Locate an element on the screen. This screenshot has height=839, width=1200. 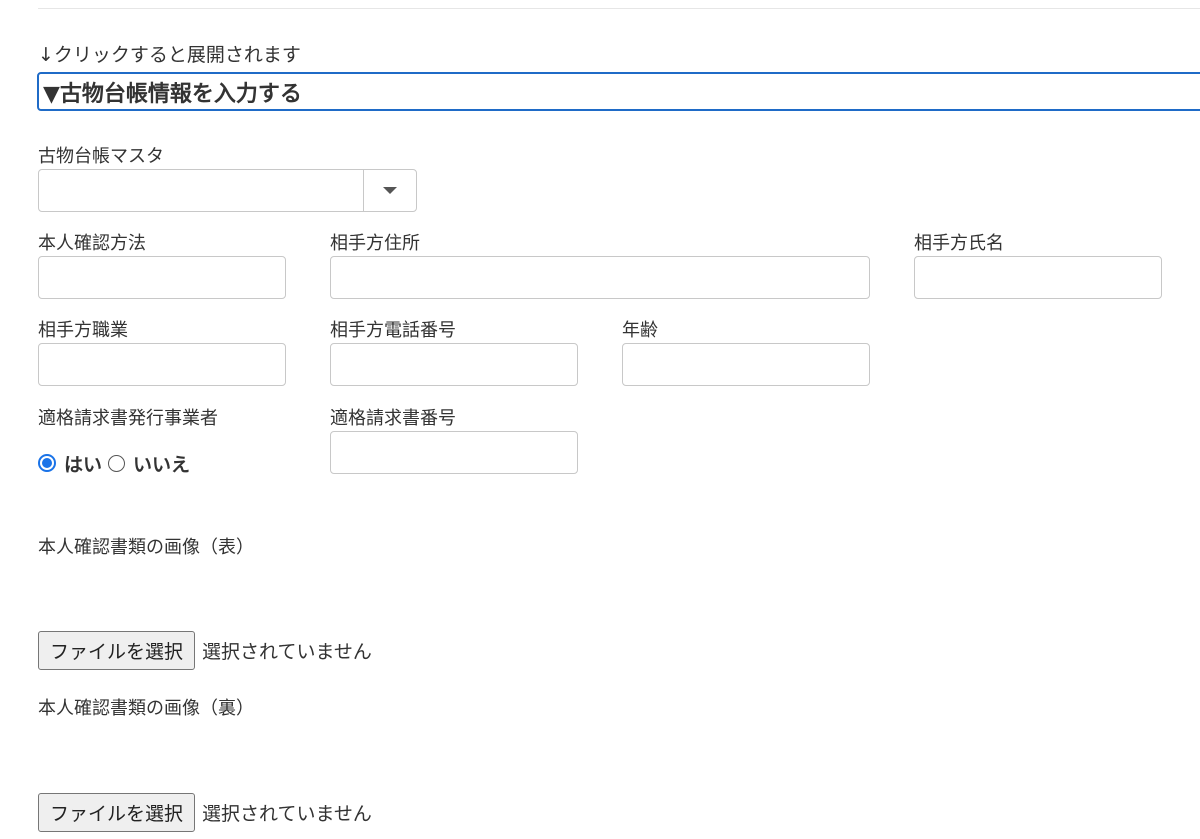
radio-no-label: いいえ is located at coordinates (161, 463).